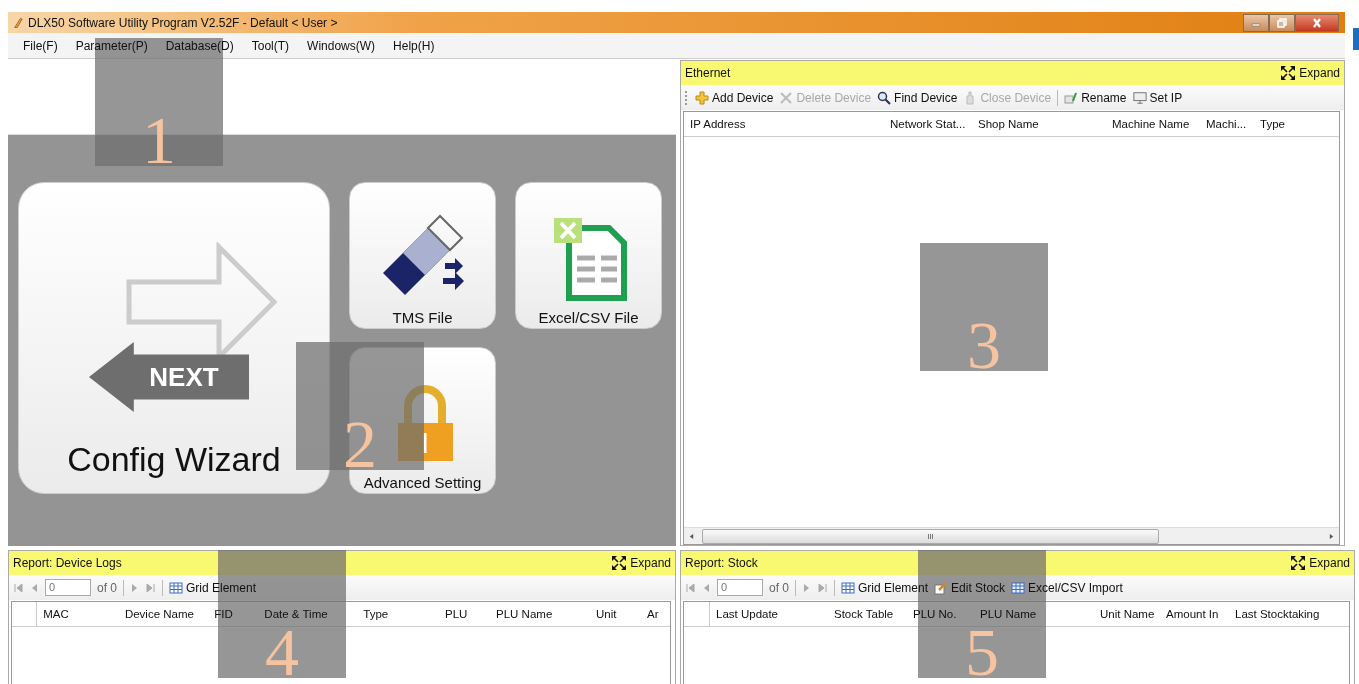 This screenshot has height=684, width=1359. What do you see at coordinates (615, 614) in the screenshot?
I see `column-header: Unit` at bounding box center [615, 614].